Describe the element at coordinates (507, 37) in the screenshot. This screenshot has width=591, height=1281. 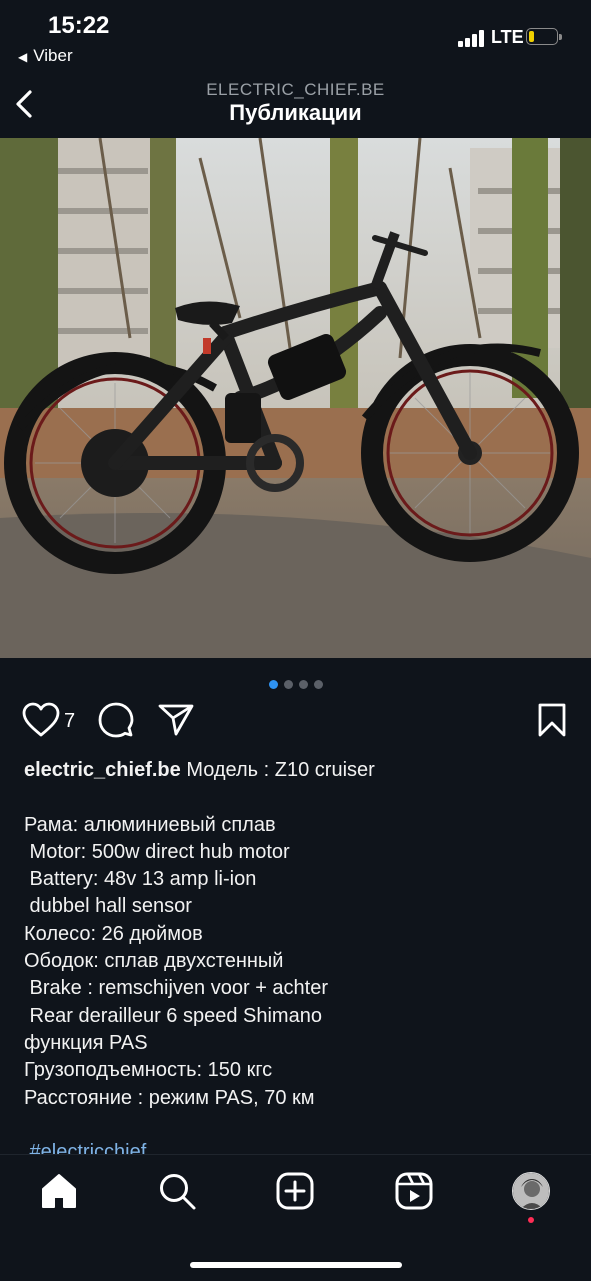
I see `network-label: LTE` at that location.